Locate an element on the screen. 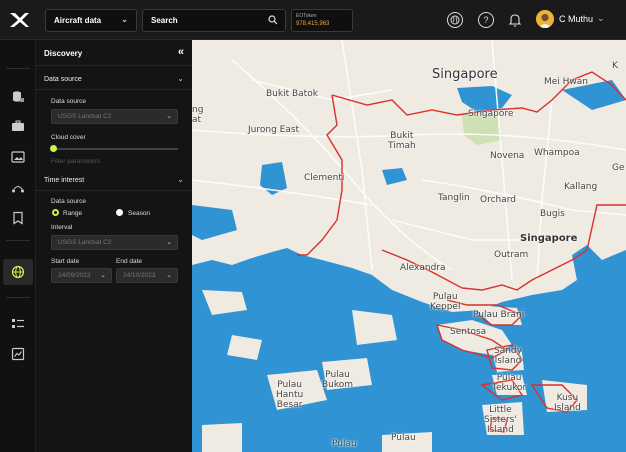  interval-label: Interval is located at coordinates (62, 227).